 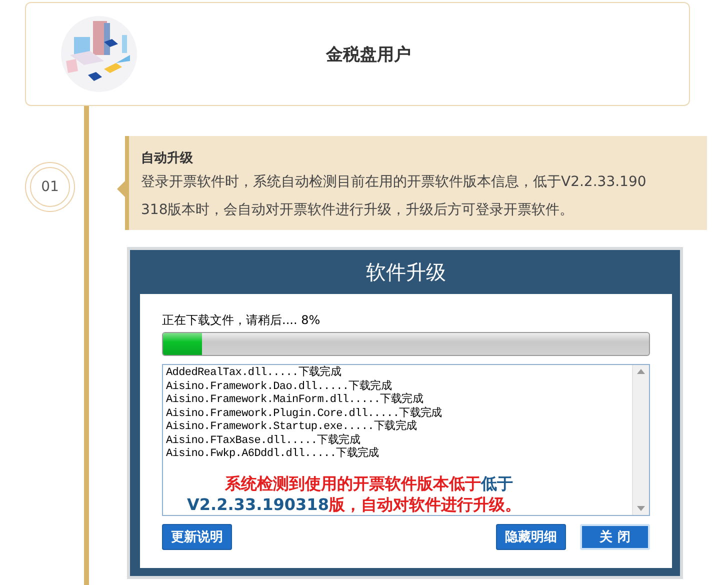 What do you see at coordinates (273, 455) in the screenshot?
I see `log-line: Aisino.Fwkp.A6Dddl.dll.....下载完成` at bounding box center [273, 455].